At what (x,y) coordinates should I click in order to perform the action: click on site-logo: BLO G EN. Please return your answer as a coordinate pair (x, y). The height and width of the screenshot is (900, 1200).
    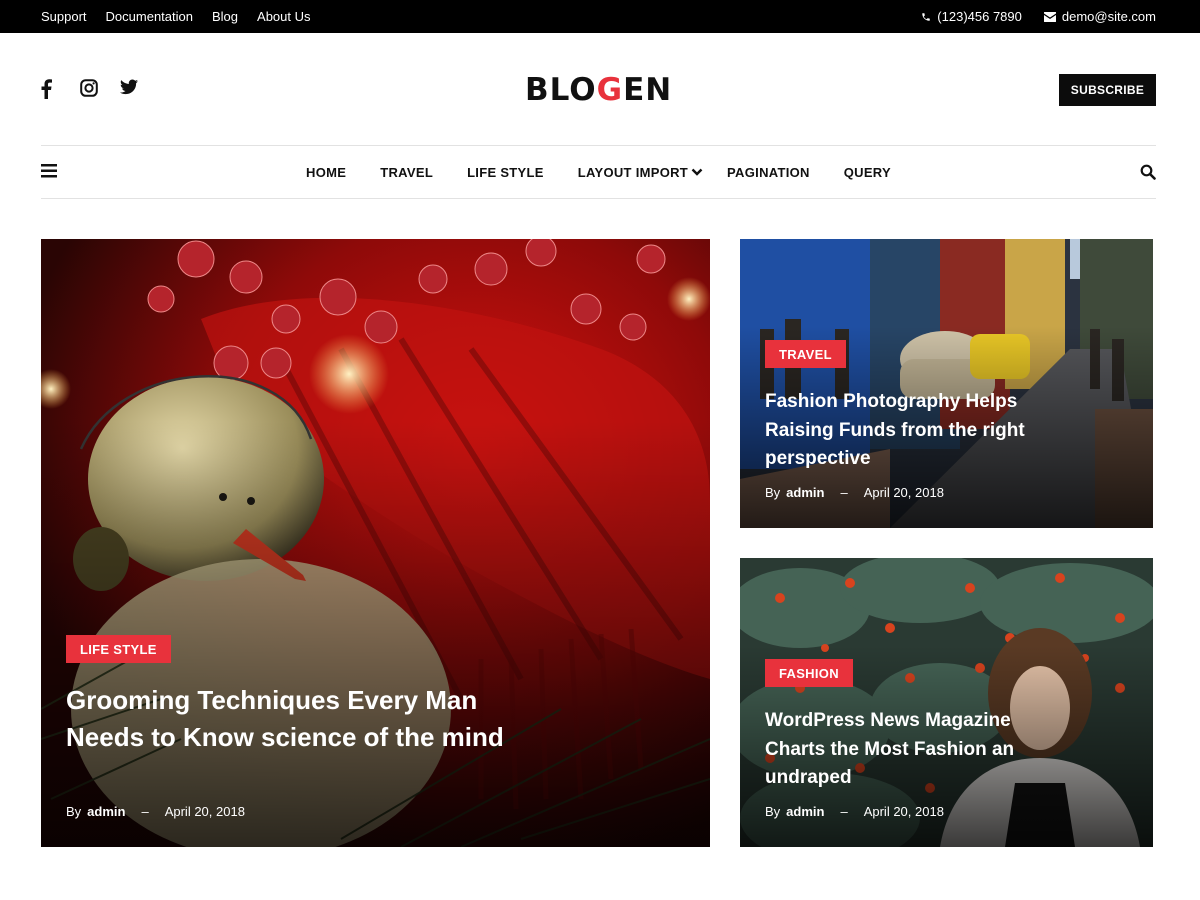
    Looking at the image, I should click on (600, 90).